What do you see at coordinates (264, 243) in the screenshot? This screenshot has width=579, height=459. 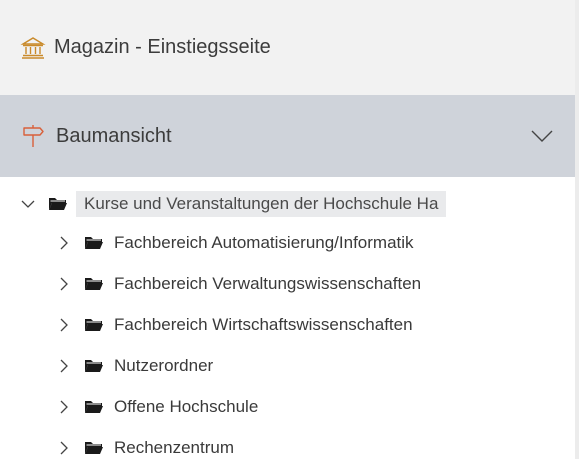 I see `tree-node-label: Fachbereich Automatisierung/Informatik` at bounding box center [264, 243].